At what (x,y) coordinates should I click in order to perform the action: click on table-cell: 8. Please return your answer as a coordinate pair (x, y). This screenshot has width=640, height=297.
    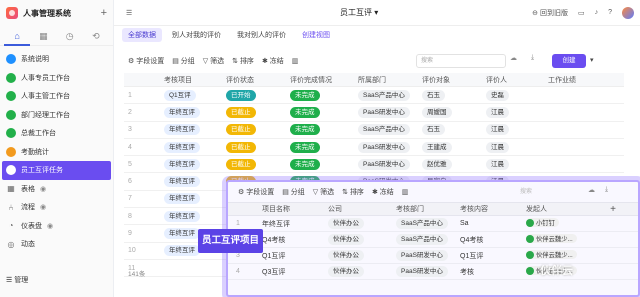
    Looking at the image, I should click on (144, 216).